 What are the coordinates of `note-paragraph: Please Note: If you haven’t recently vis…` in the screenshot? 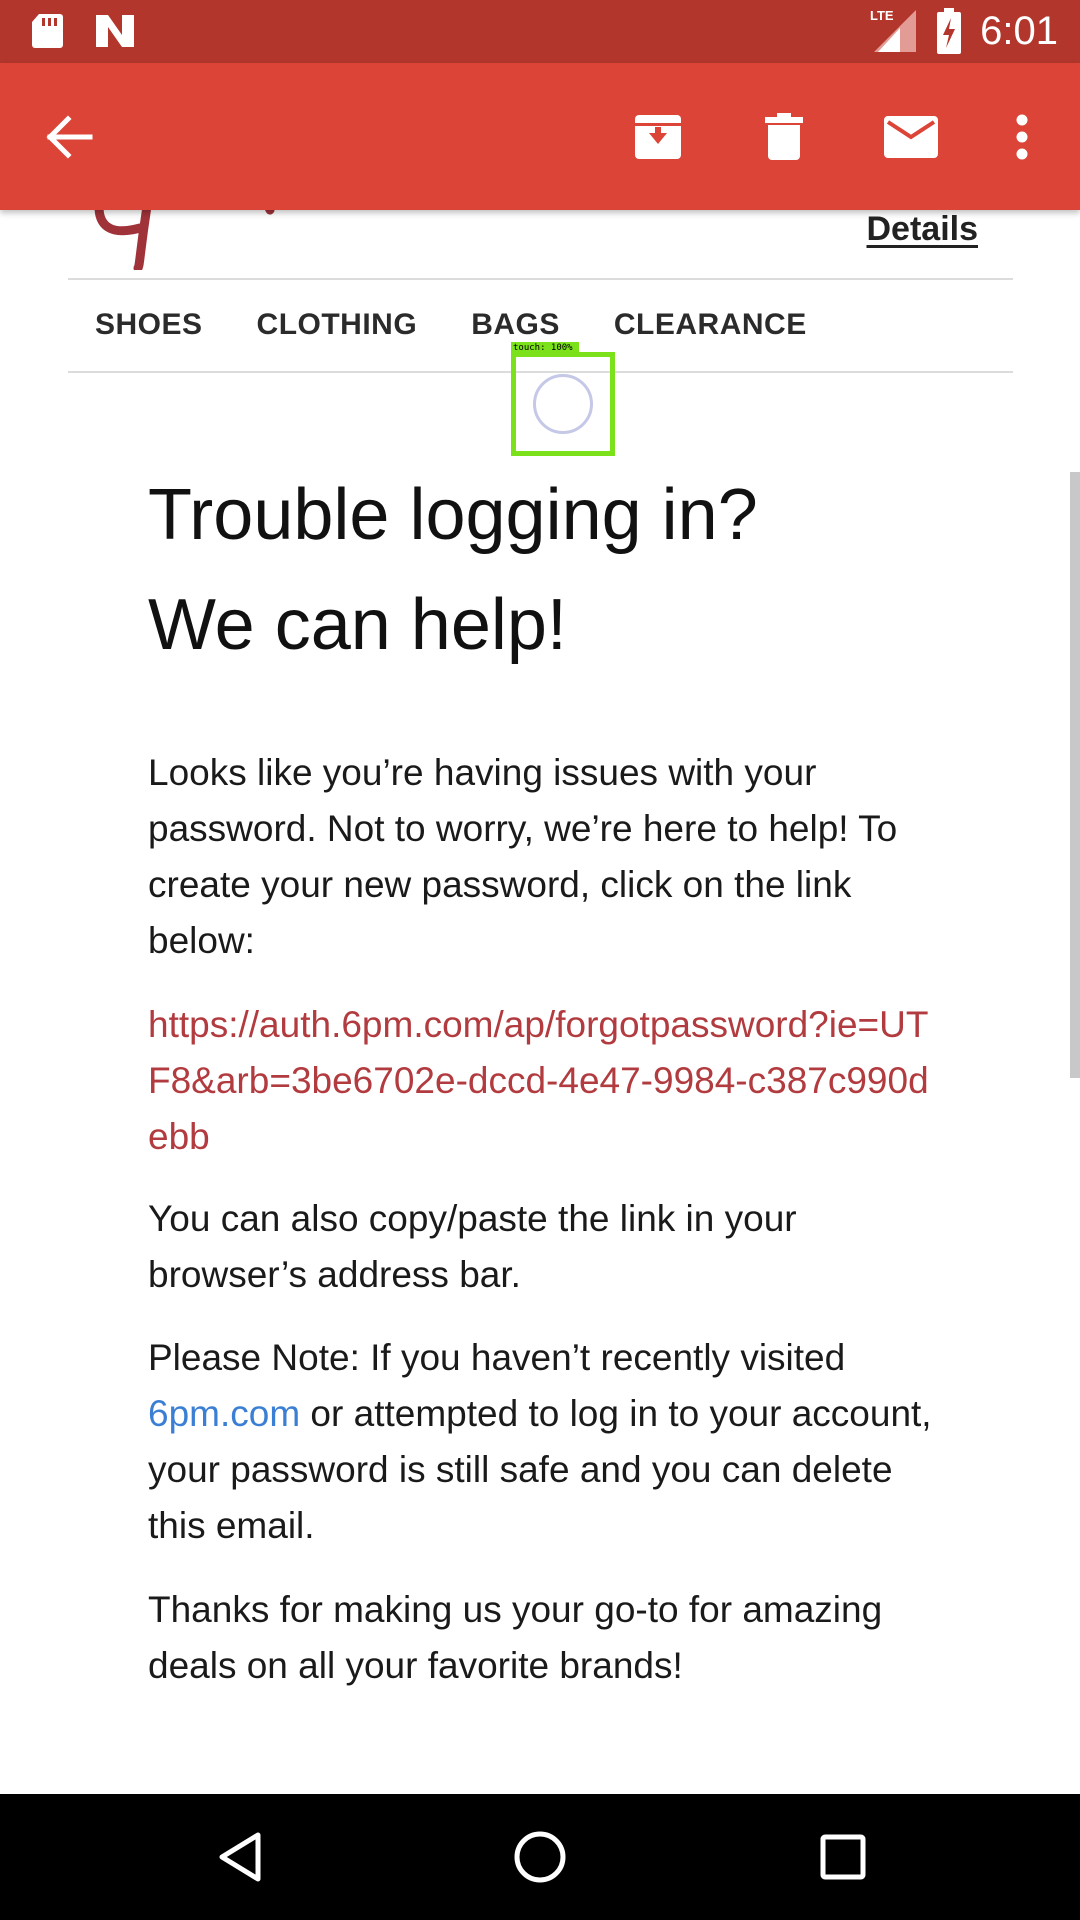 It's located at (548, 1442).